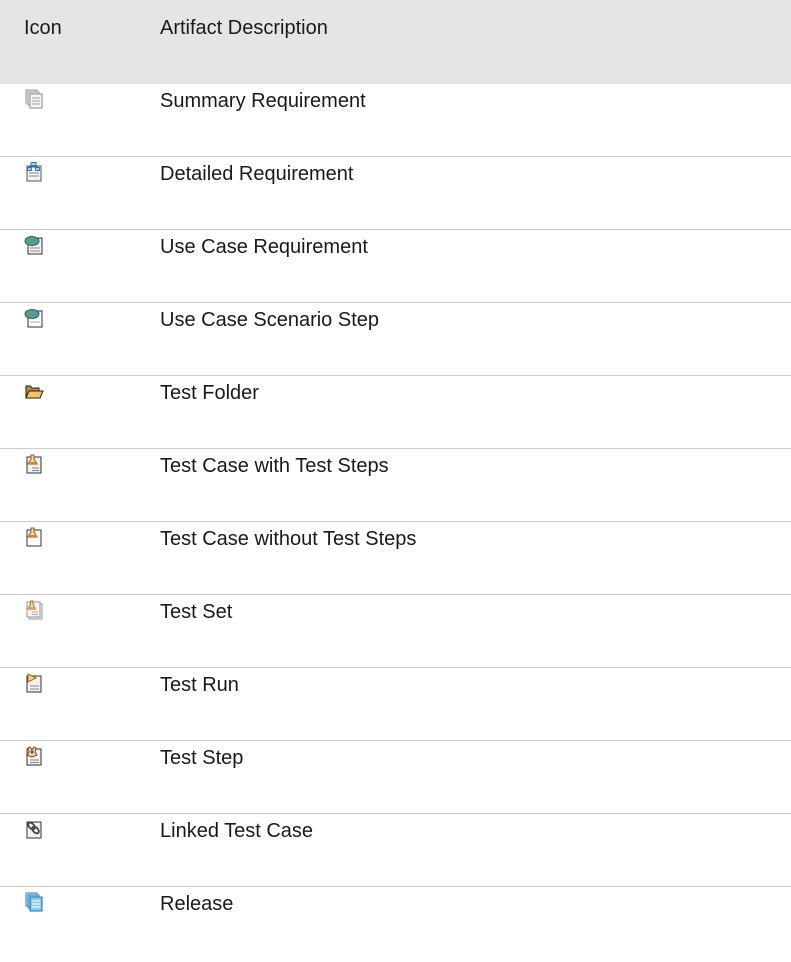 This screenshot has width=791, height=962. I want to click on table-row: Detailed Requirement, so click(395, 193).